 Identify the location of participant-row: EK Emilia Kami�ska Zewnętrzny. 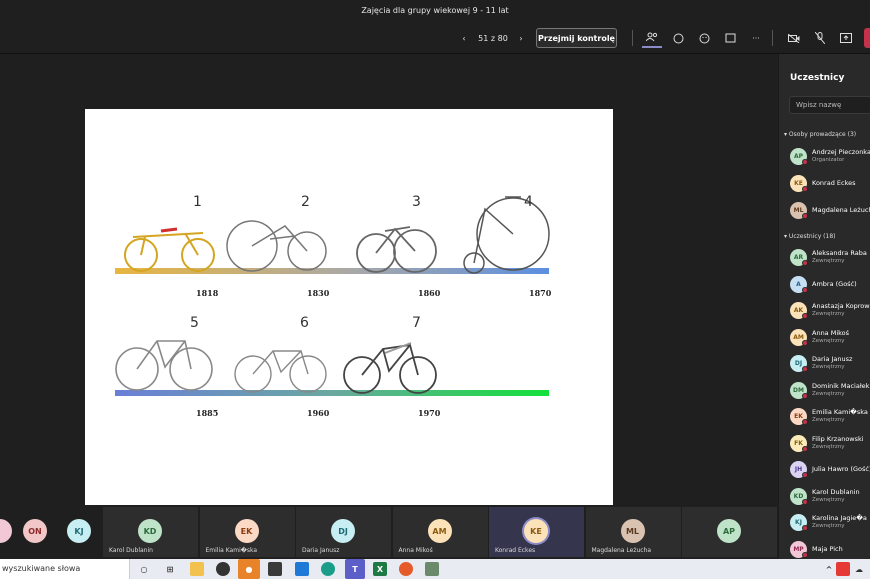
(830, 417).